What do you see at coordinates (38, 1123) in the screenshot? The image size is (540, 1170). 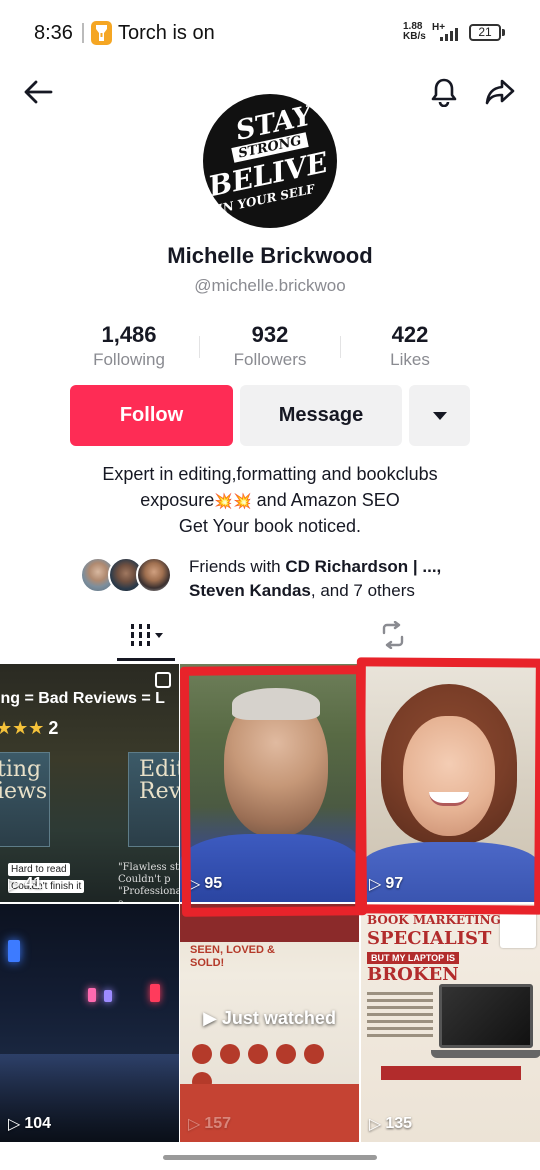 I see `view-count-value: 104` at bounding box center [38, 1123].